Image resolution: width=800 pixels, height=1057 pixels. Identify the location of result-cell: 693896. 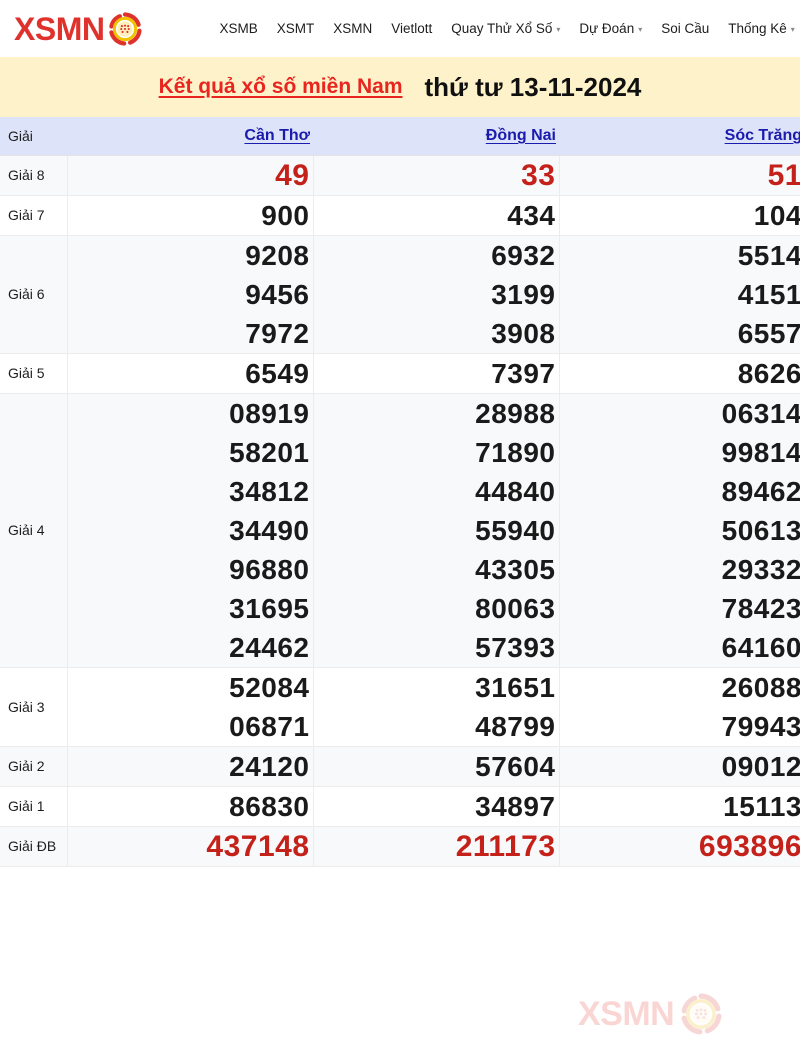
(679, 846).